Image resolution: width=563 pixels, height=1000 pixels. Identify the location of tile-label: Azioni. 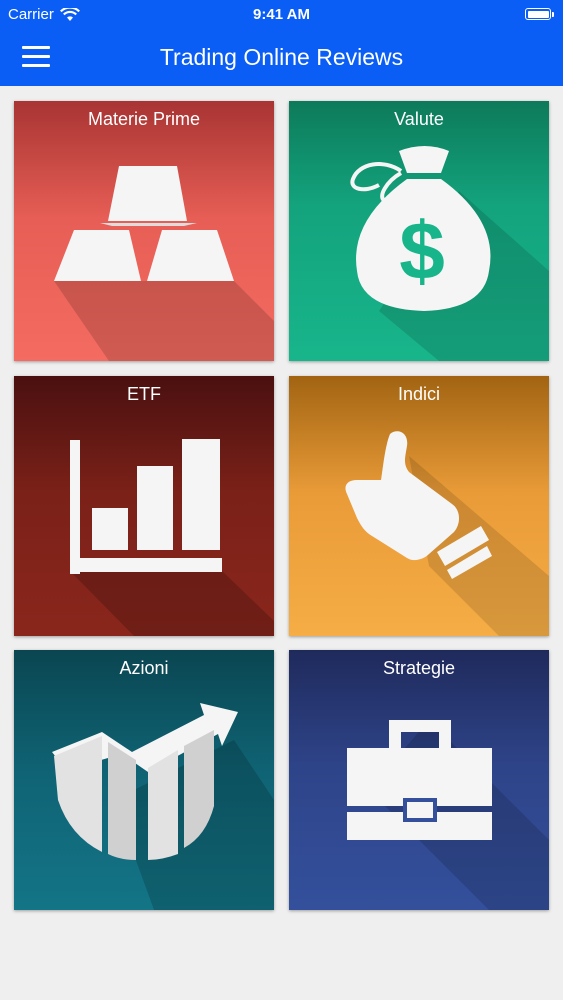
(144, 668).